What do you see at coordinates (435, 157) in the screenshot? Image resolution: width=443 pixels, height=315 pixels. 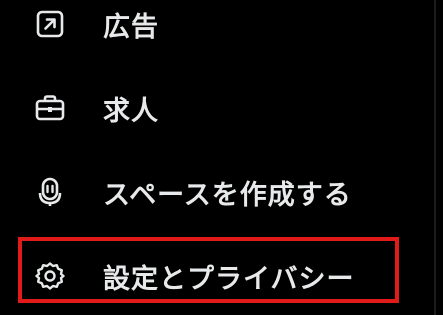 I see `panel-edge-divider` at bounding box center [435, 157].